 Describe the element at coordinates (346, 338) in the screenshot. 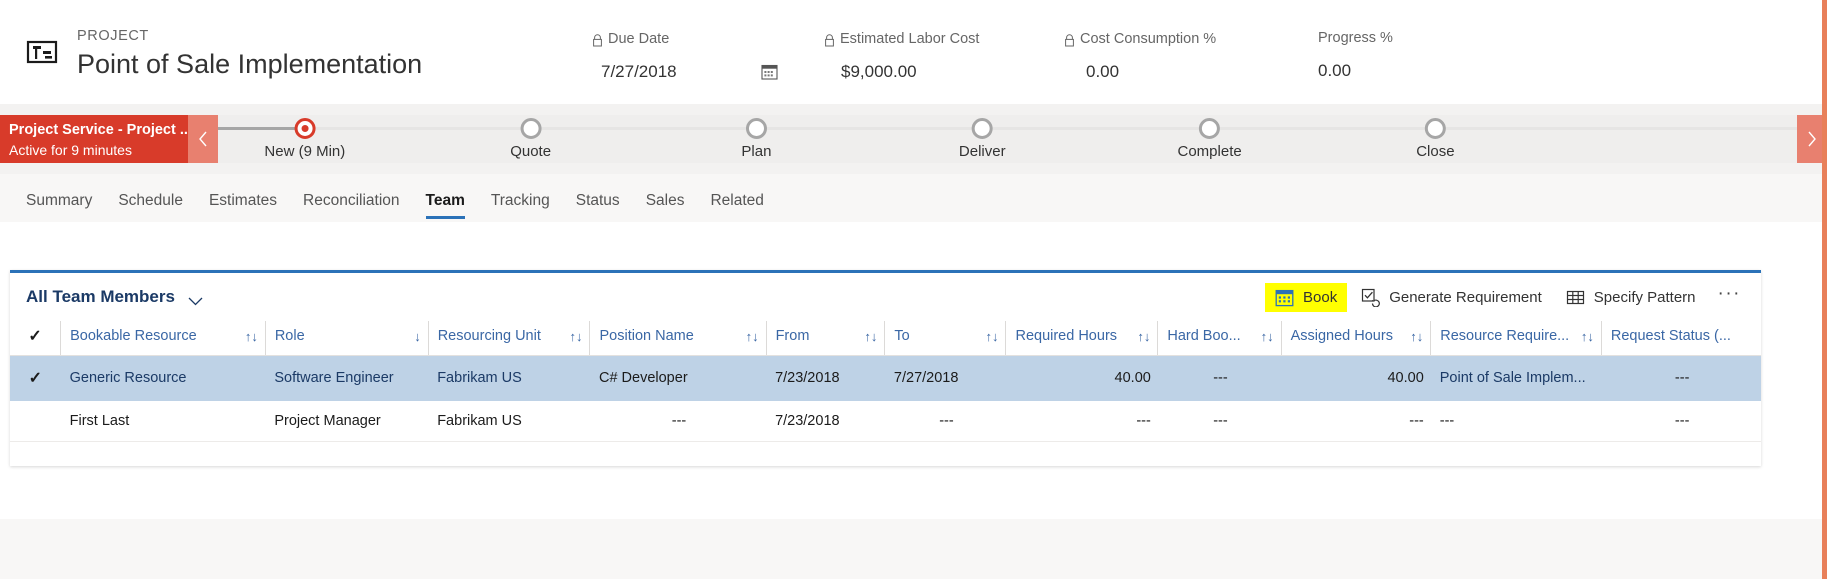

I see `column-header-role: Role ↓` at that location.